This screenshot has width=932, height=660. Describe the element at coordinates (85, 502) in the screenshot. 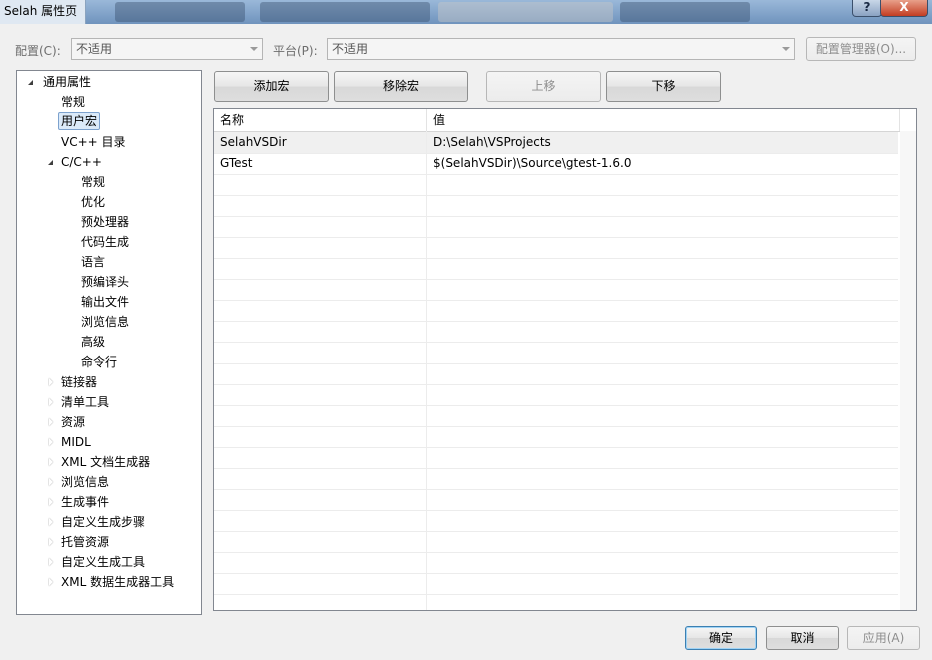

I see `tree-node-label: 生成事件` at that location.